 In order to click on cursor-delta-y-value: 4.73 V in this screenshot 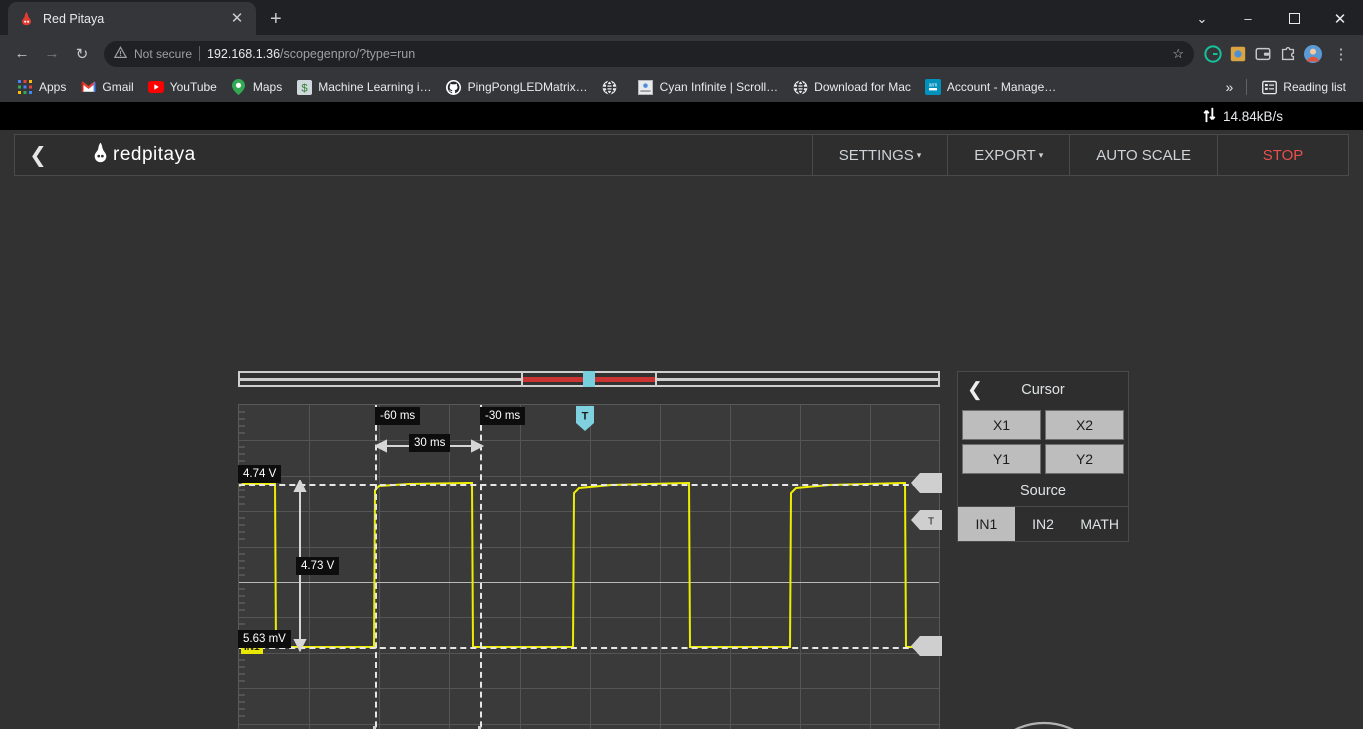, I will do `click(318, 566)`.